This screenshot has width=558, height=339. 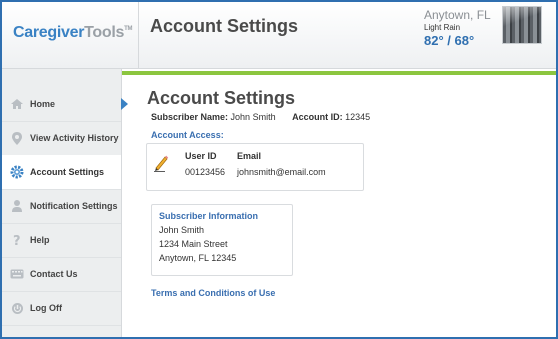 I want to click on question-icon: ?, so click(x=17, y=240).